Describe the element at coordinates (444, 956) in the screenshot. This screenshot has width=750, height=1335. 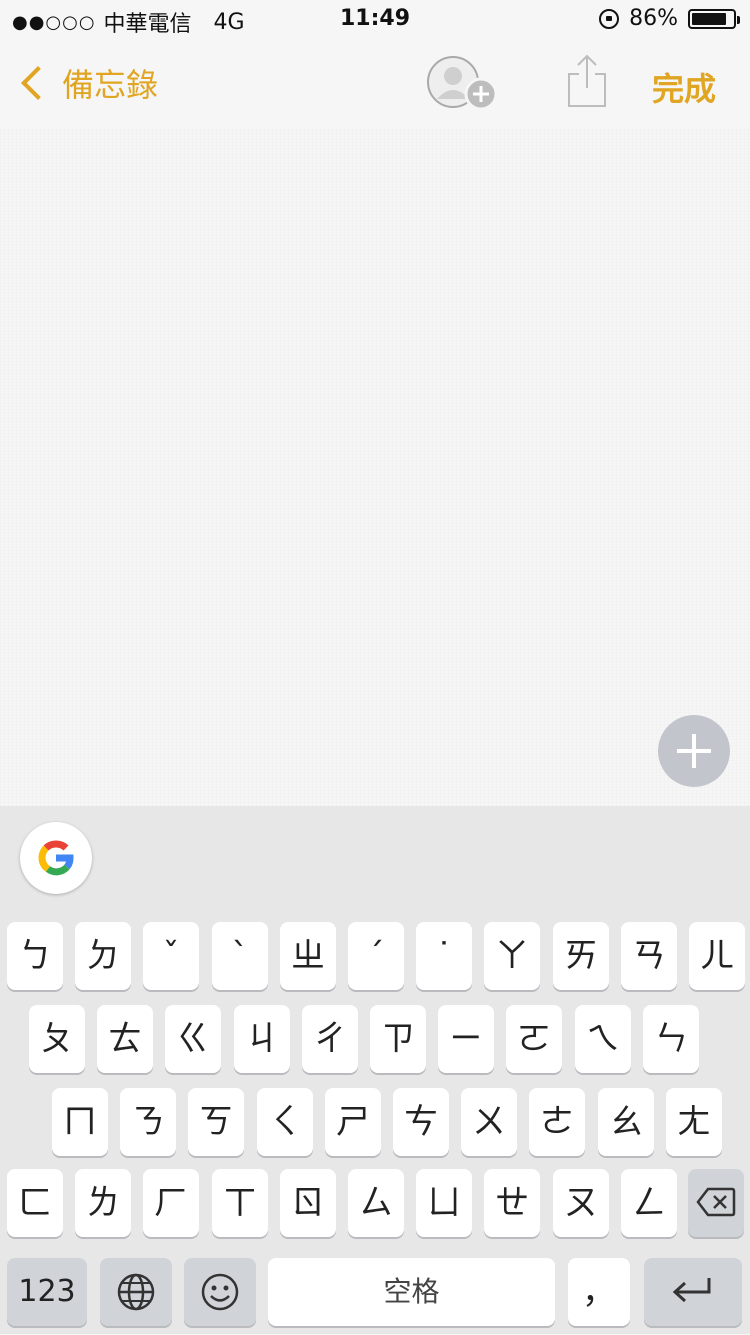
I see `key-˙: ˙` at that location.